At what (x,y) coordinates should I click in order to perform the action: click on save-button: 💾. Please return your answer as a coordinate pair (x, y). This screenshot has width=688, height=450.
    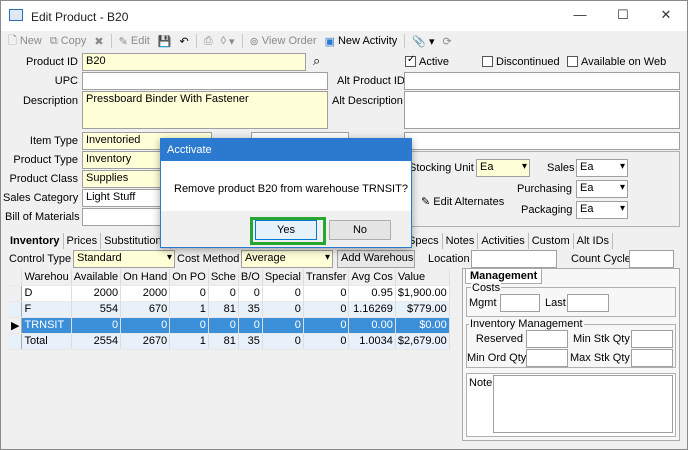
    Looking at the image, I should click on (165, 41).